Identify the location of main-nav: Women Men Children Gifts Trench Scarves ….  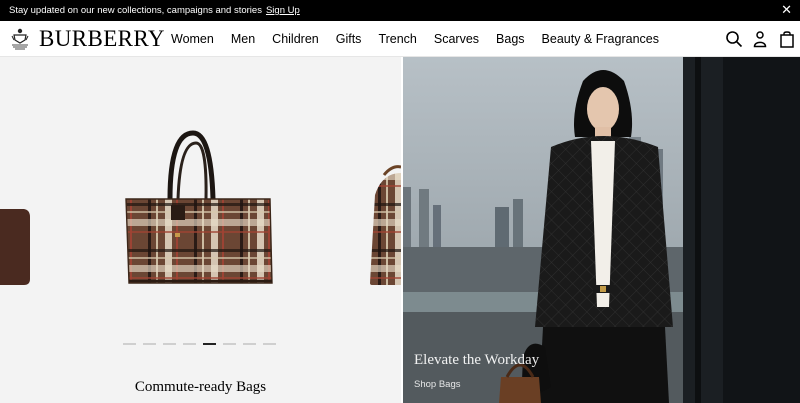
(423, 39).